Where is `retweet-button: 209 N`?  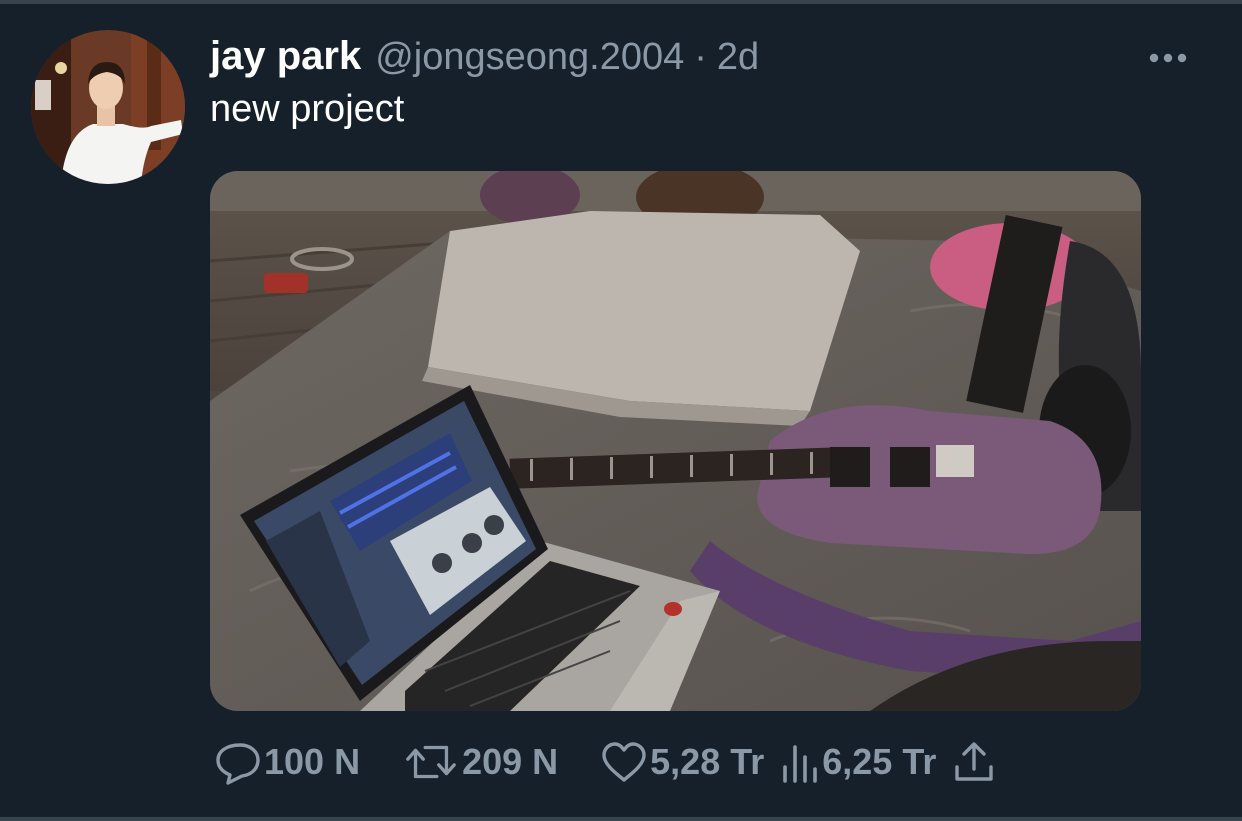 retweet-button: 209 N is located at coordinates (480, 762).